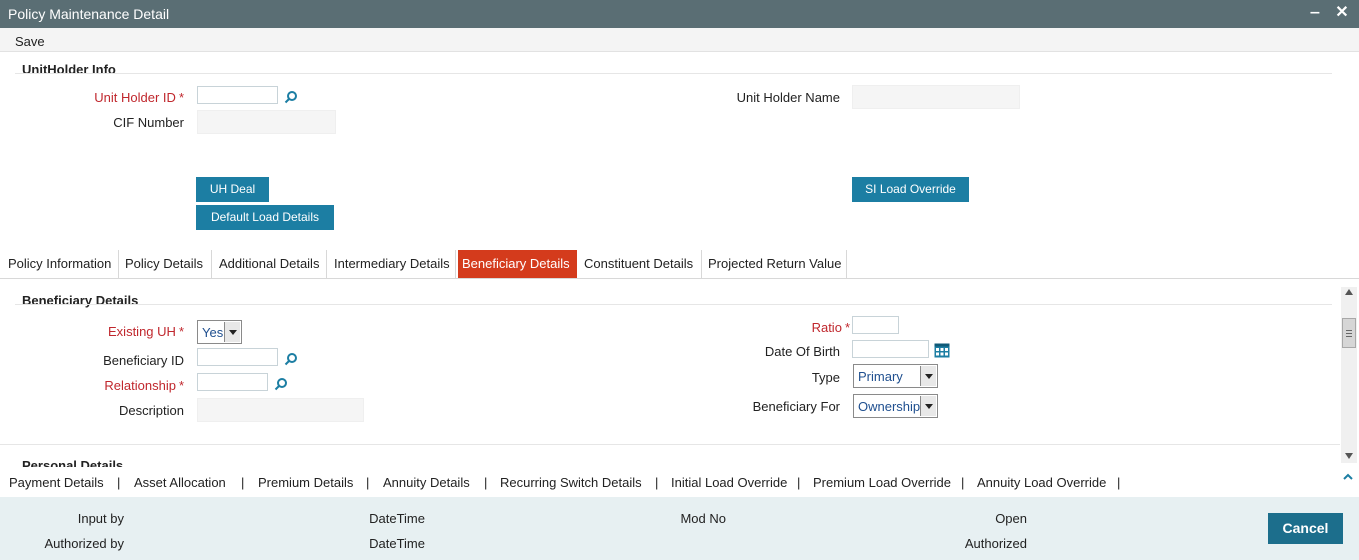 The height and width of the screenshot is (560, 1359). Describe the element at coordinates (1041, 482) in the screenshot. I see `annuity-load-override-link: Annuity Load Override` at that location.